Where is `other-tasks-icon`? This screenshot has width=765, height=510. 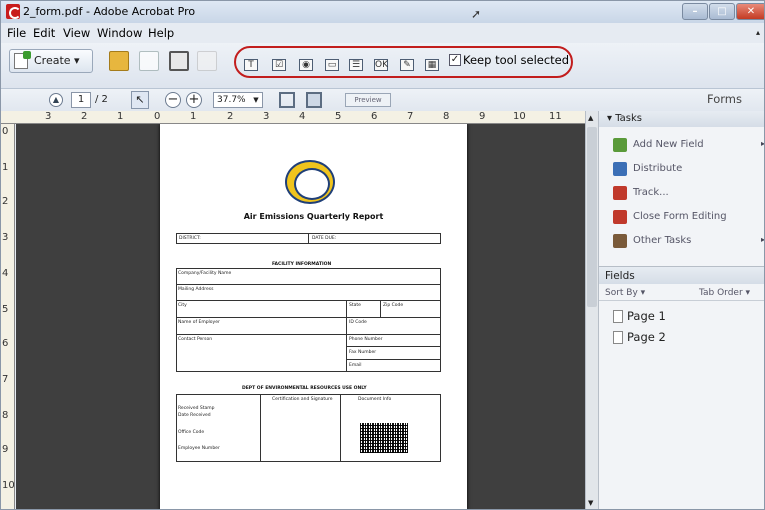 other-tasks-icon is located at coordinates (620, 241).